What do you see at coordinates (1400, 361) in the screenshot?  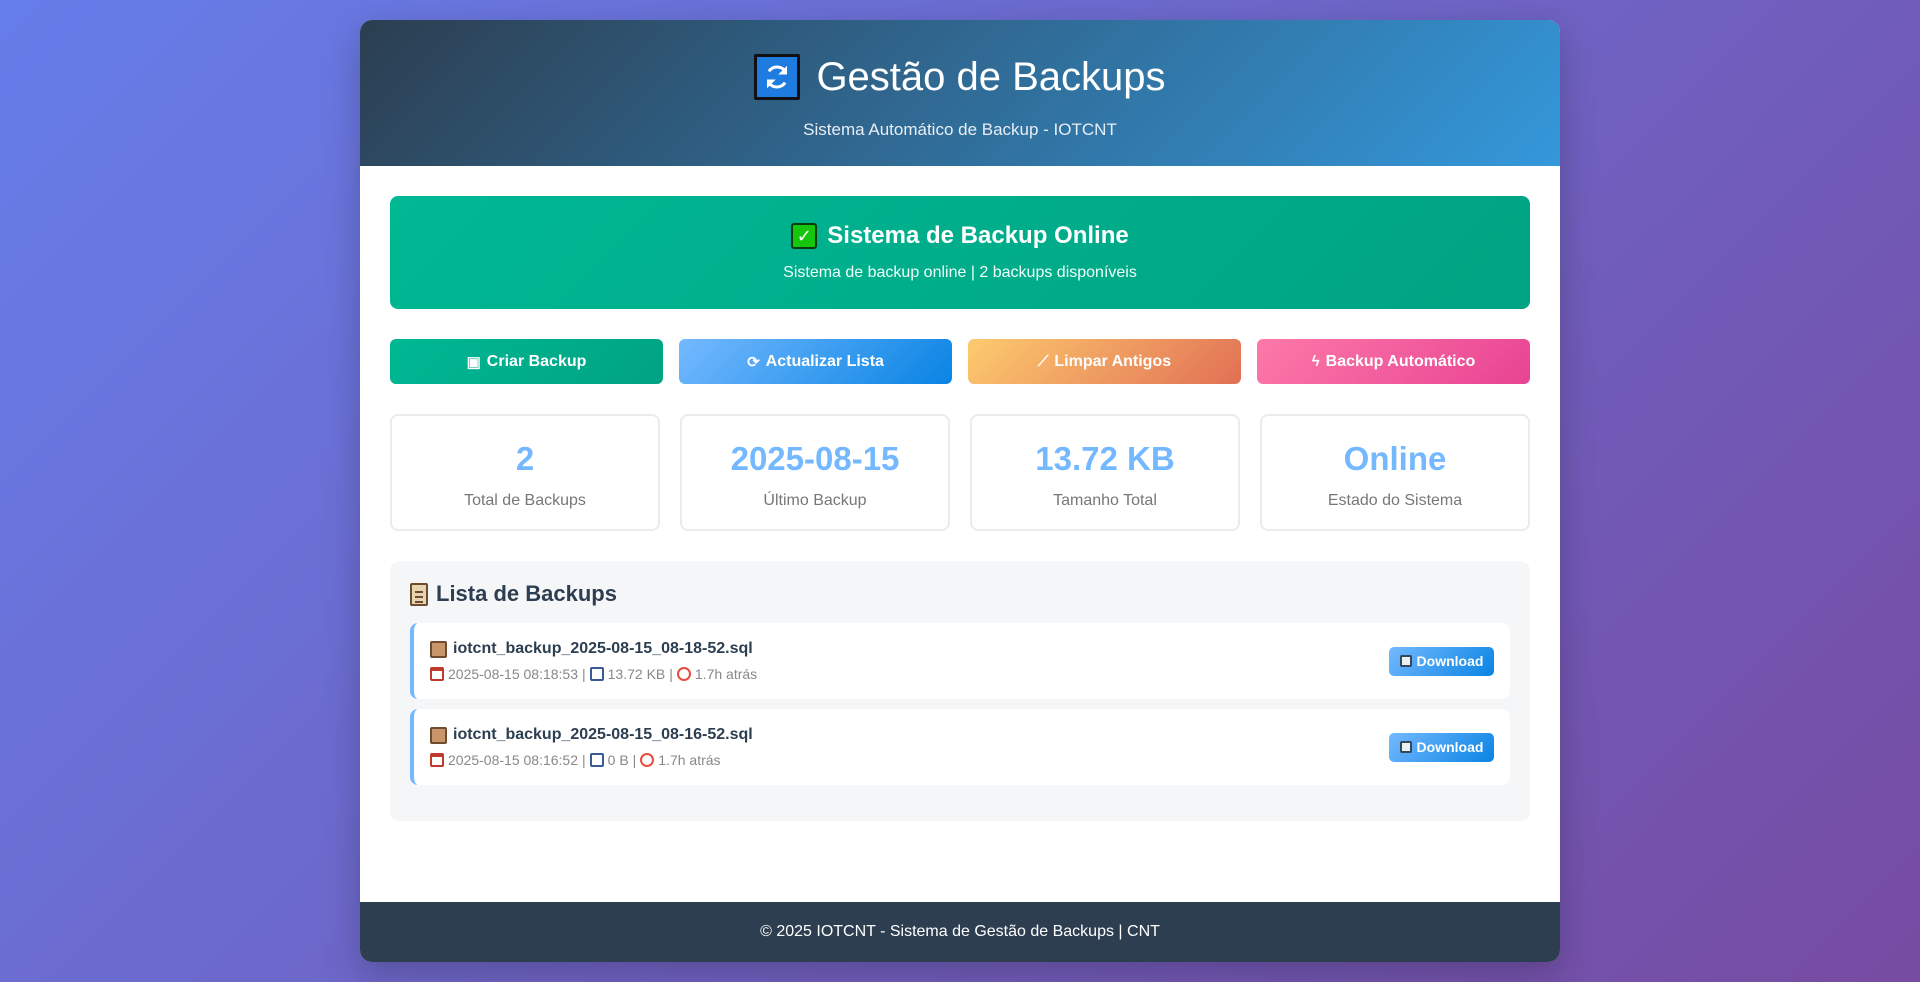 I see `auto-backup-label: Backup Automático` at bounding box center [1400, 361].